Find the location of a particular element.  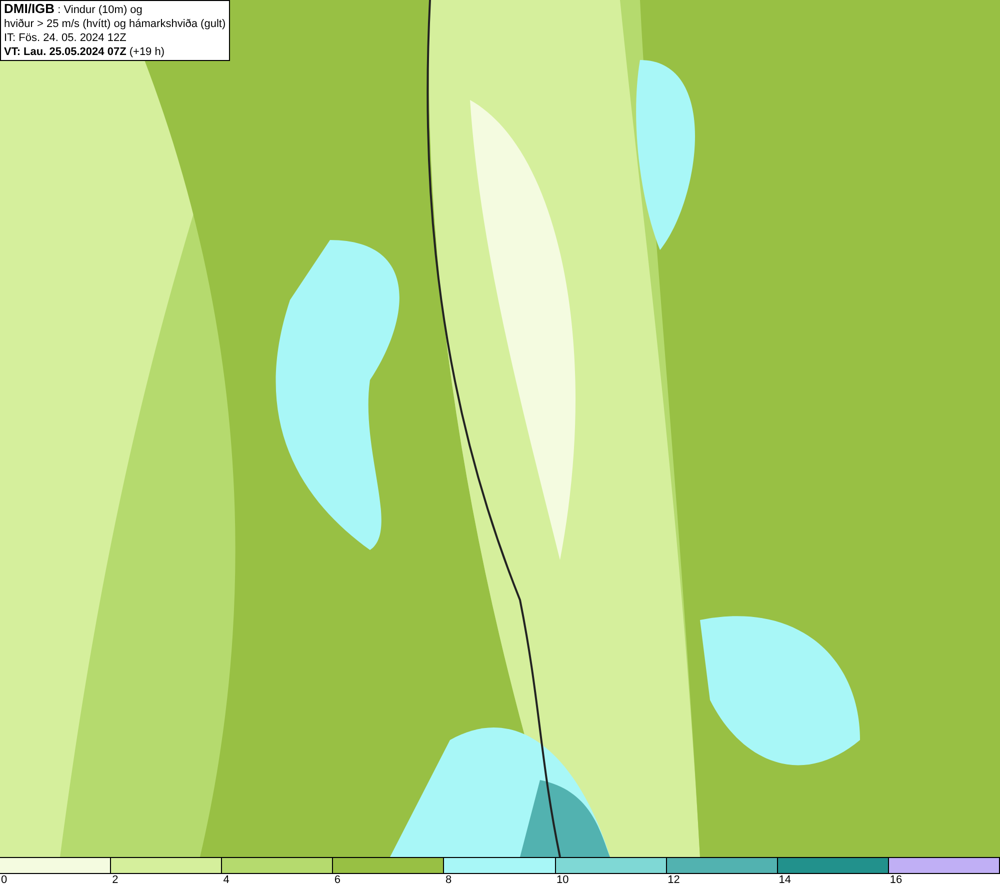

legend-tick-label: 6 is located at coordinates (336, 880).